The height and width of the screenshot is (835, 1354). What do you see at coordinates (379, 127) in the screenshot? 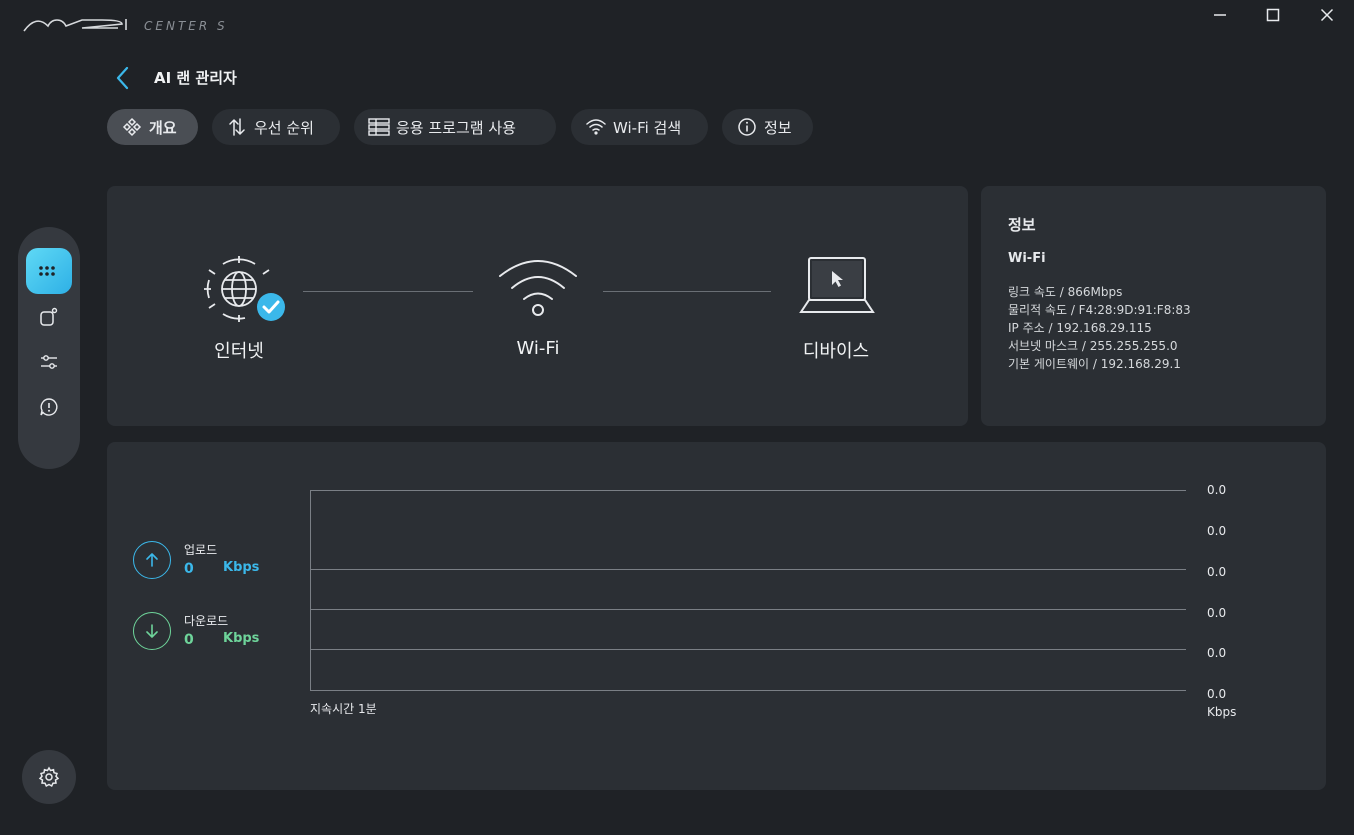
I see `app-list-icon` at bounding box center [379, 127].